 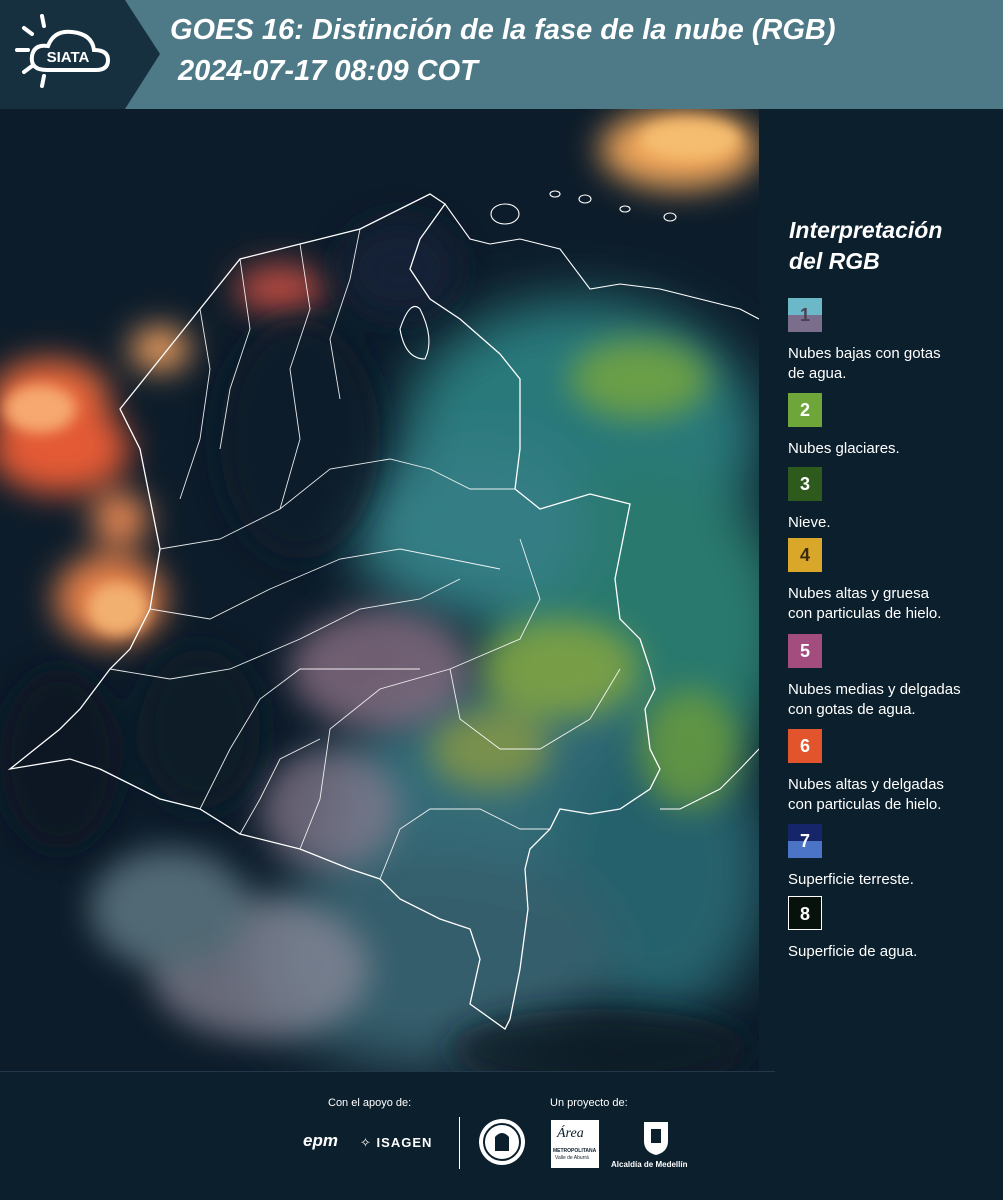 What do you see at coordinates (459, 1143) in the screenshot?
I see `footer-divider` at bounding box center [459, 1143].